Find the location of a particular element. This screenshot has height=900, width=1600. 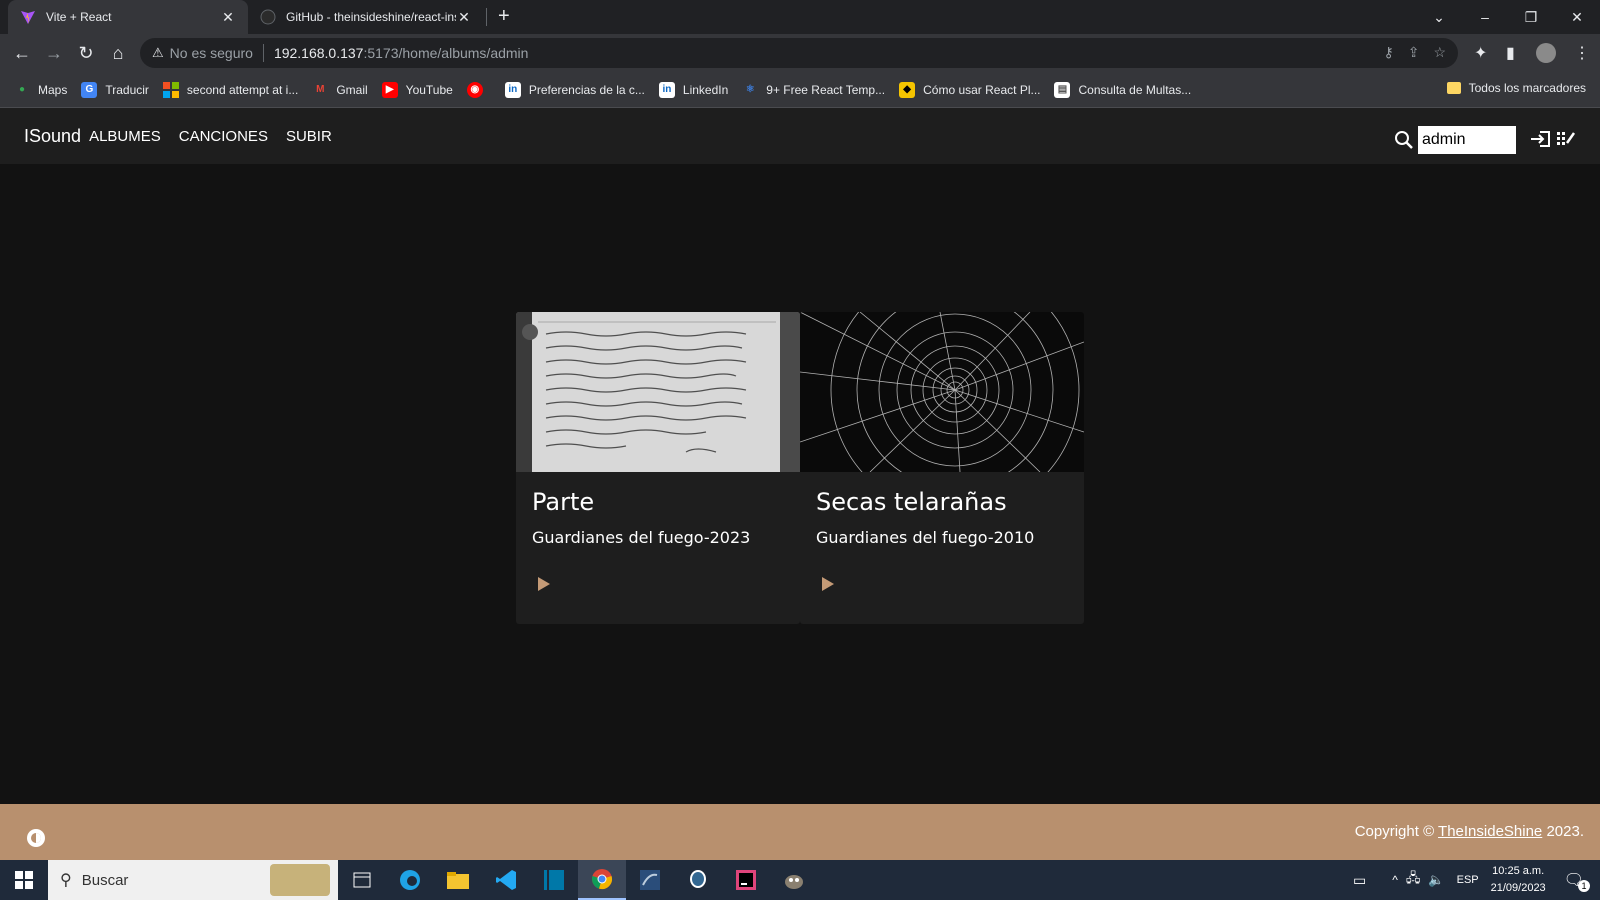

notifications-icon: 🗨 1 is located at coordinates (1577, 881).